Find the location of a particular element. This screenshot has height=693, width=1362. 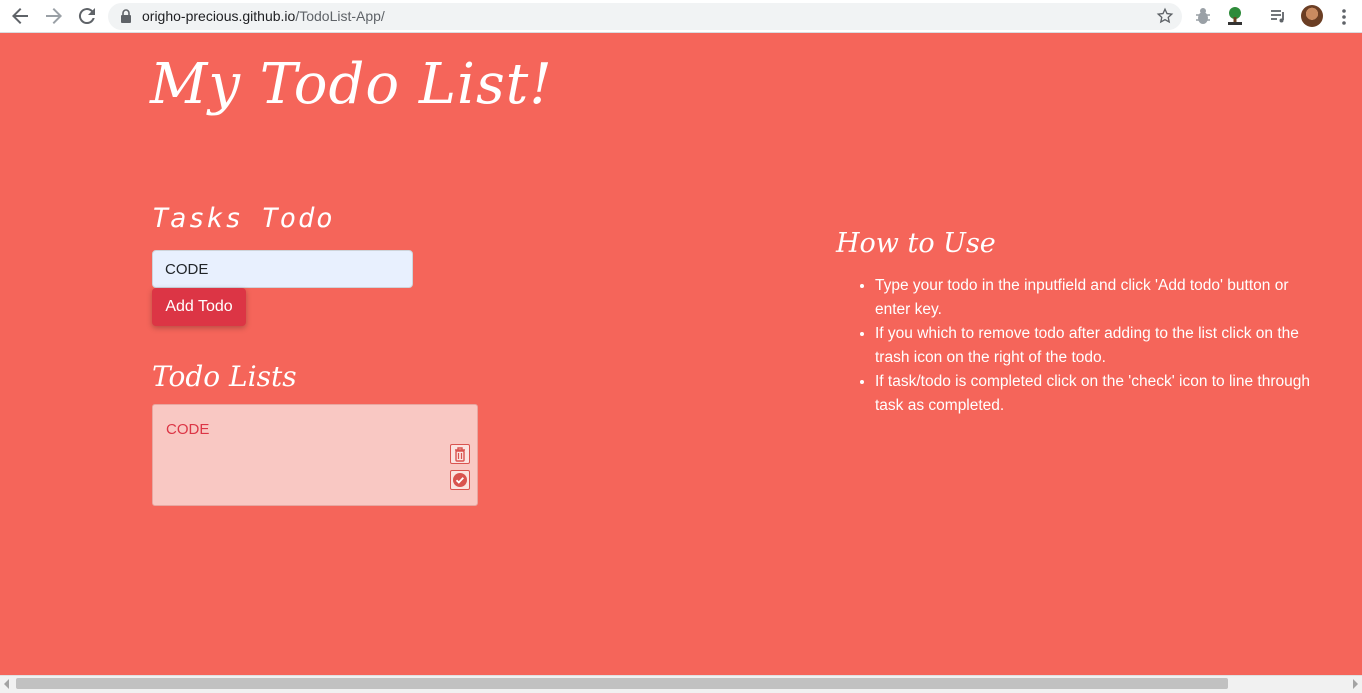

how-to-use-heading: How to Use is located at coordinates (916, 243).